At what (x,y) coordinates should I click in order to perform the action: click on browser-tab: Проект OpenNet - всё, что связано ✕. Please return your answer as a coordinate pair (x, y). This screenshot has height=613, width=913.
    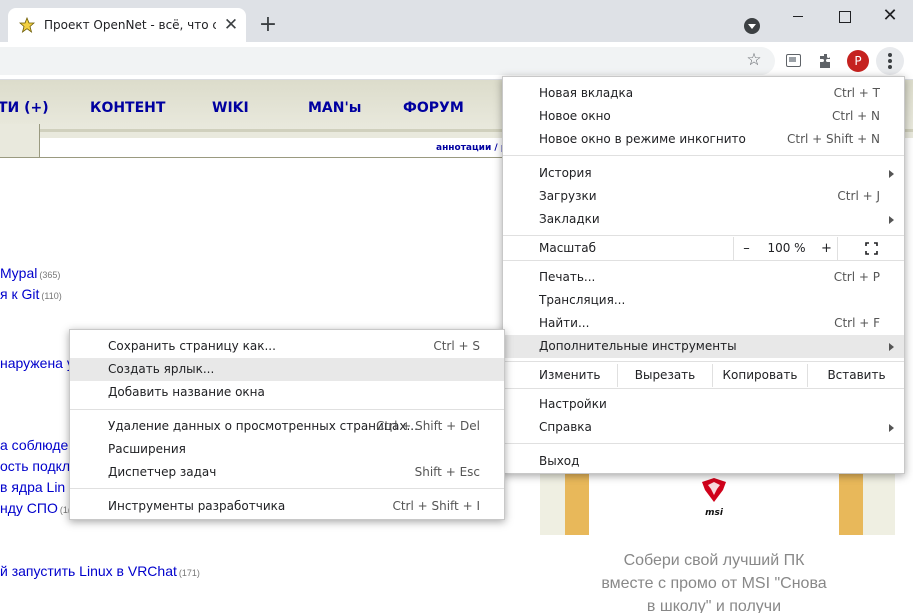
    Looking at the image, I should click on (127, 25).